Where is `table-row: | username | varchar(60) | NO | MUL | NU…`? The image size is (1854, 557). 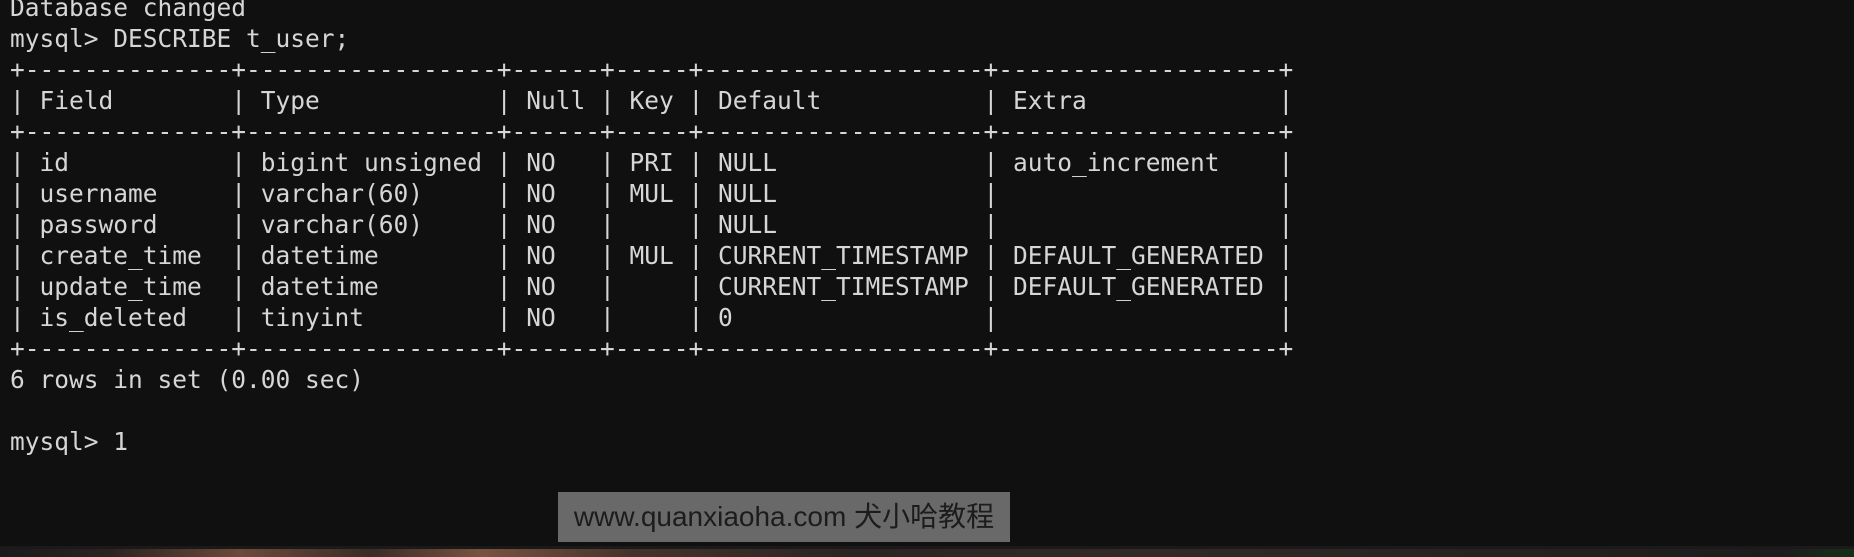
table-row: | username | varchar(60) | NO | MUL | NU… is located at coordinates (652, 193).